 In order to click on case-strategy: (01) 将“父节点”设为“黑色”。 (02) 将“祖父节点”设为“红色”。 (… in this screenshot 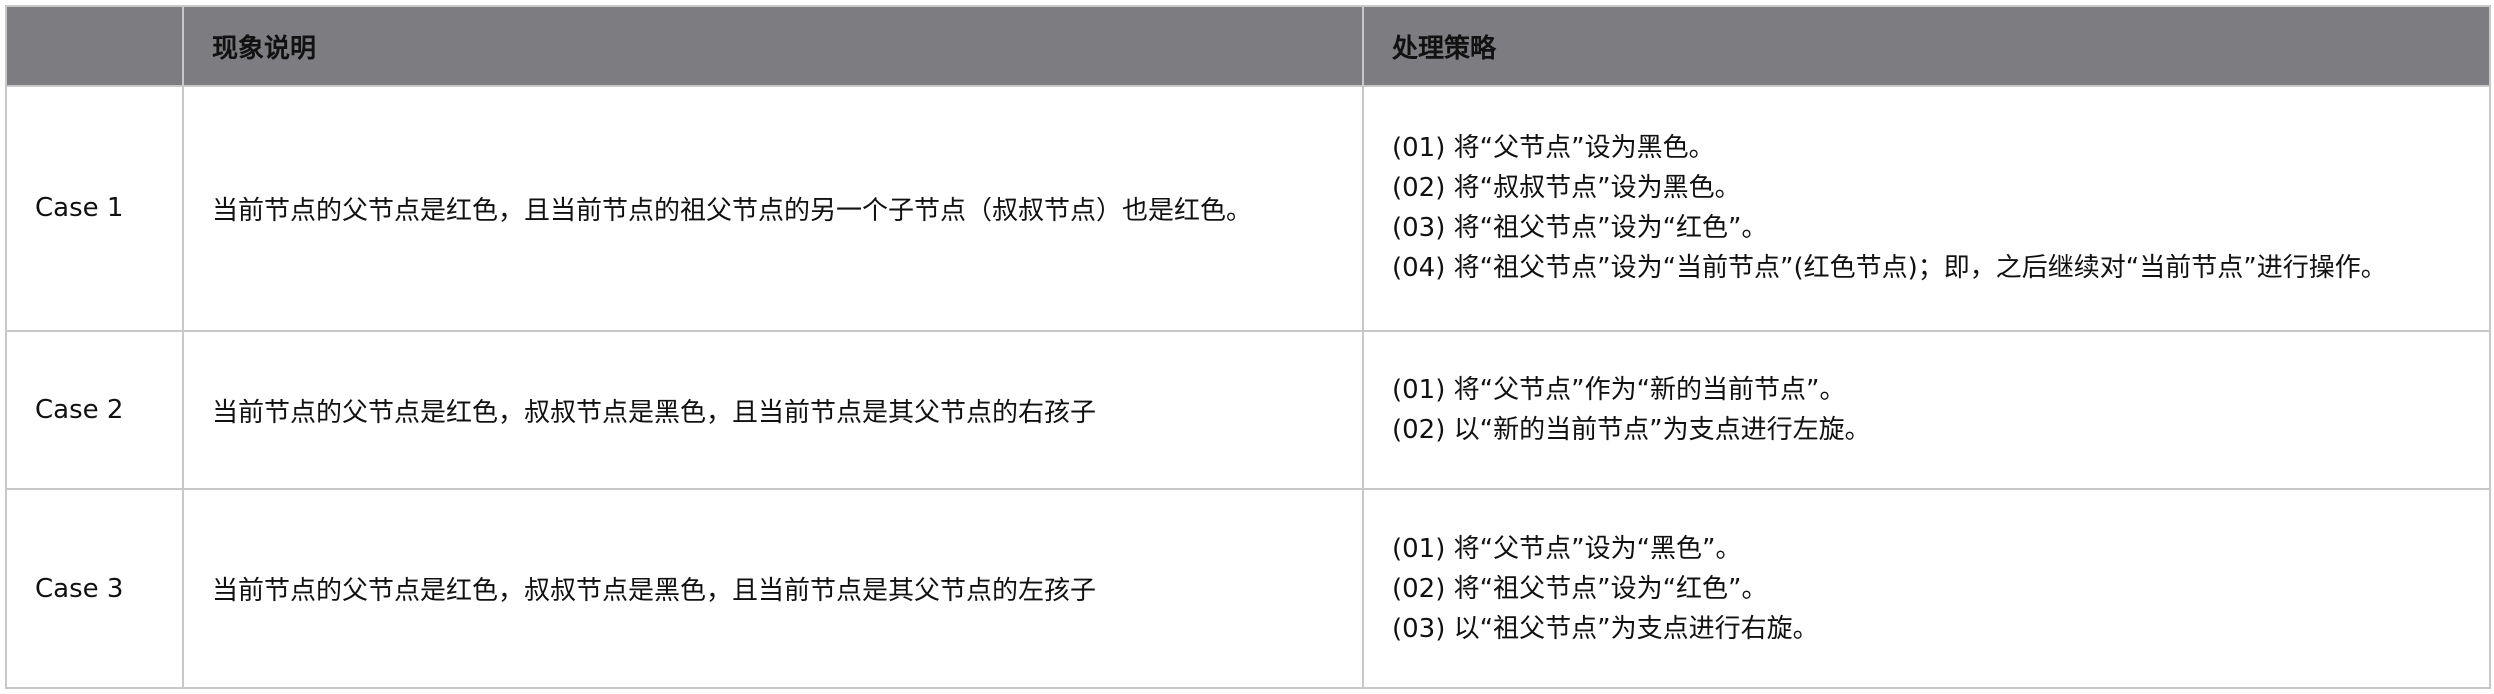, I will do `click(1926, 588)`.